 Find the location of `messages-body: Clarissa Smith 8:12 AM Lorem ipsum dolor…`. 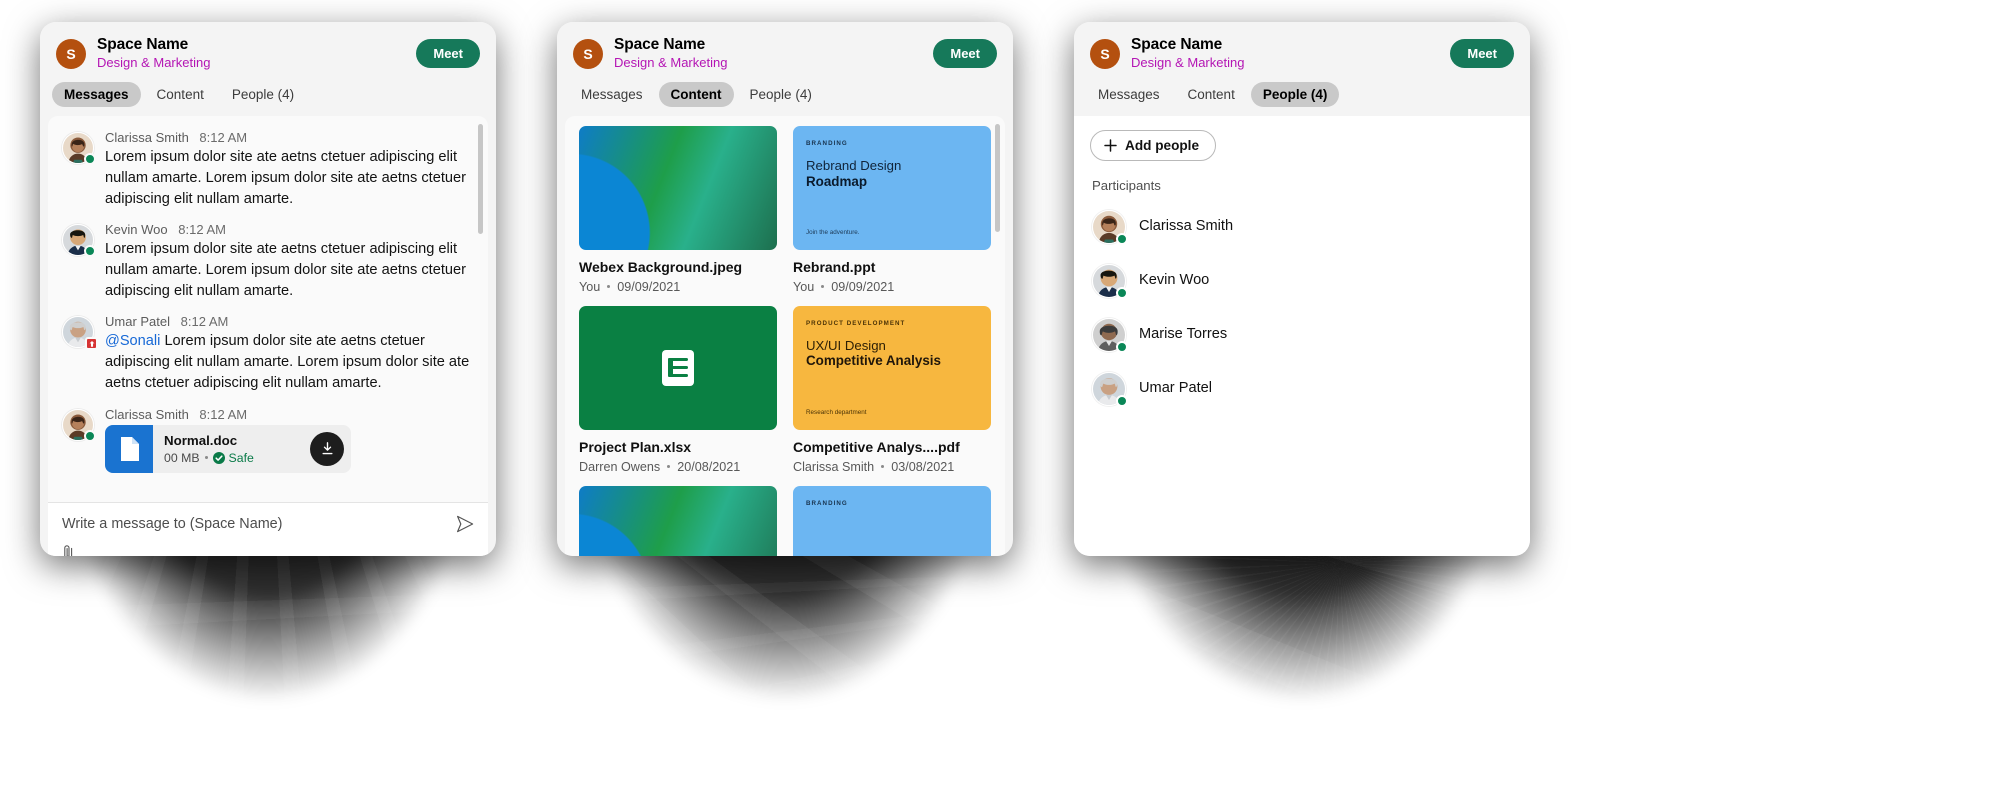

messages-body: Clarissa Smith 8:12 AM Lorem ipsum dolor… is located at coordinates (268, 336).